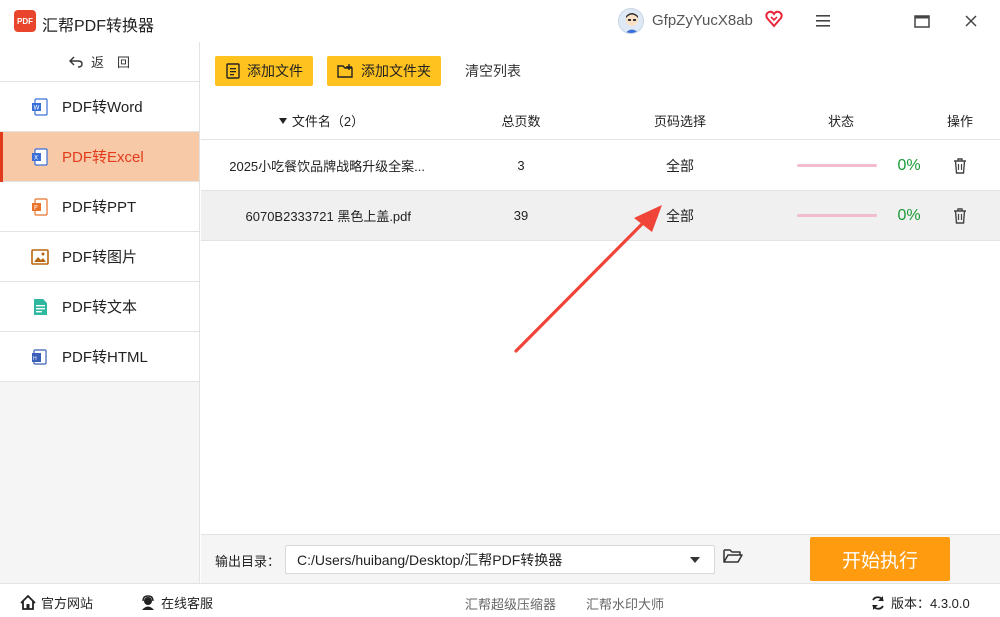 This screenshot has width=1000, height=617. I want to click on hamburger-icon, so click(823, 21).